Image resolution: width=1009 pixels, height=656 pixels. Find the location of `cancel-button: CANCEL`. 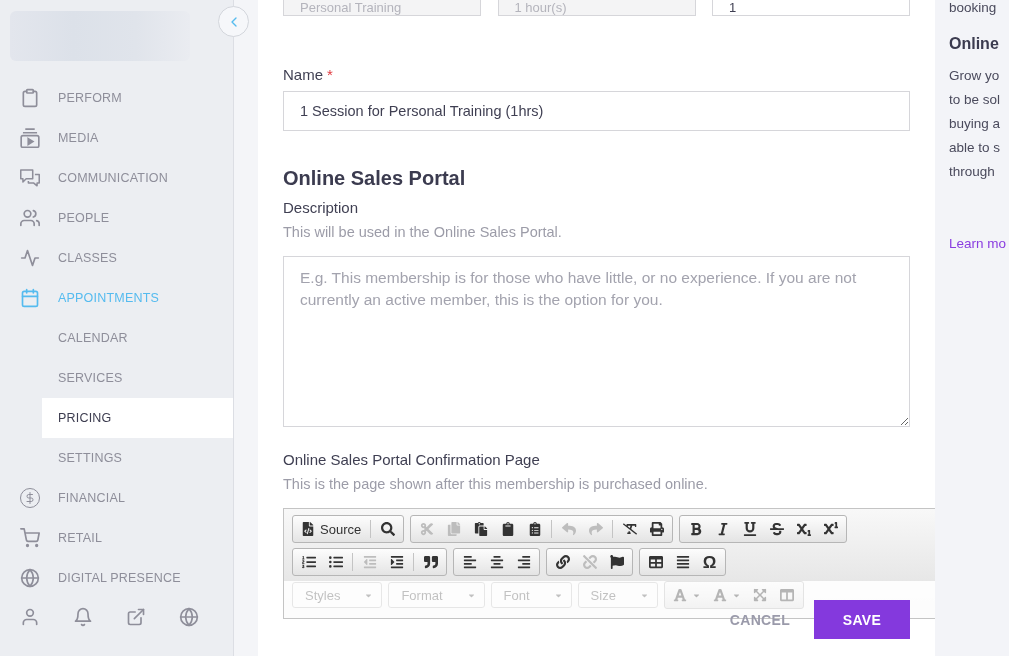

cancel-button: CANCEL is located at coordinates (759, 619).